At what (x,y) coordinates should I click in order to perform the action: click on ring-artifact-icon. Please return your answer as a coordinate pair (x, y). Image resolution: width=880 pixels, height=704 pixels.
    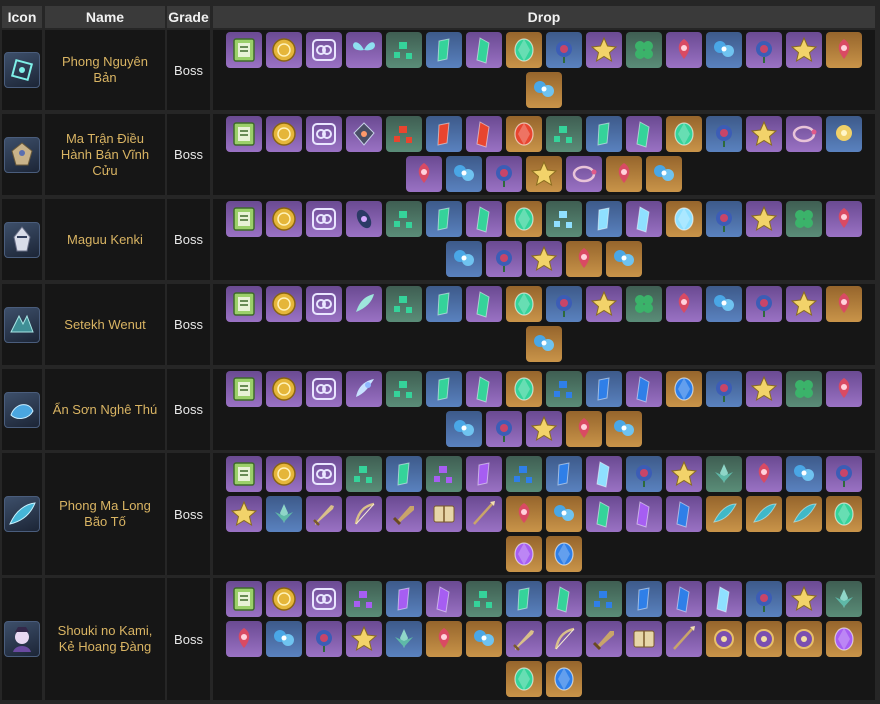
    Looking at the image, I should click on (584, 174).